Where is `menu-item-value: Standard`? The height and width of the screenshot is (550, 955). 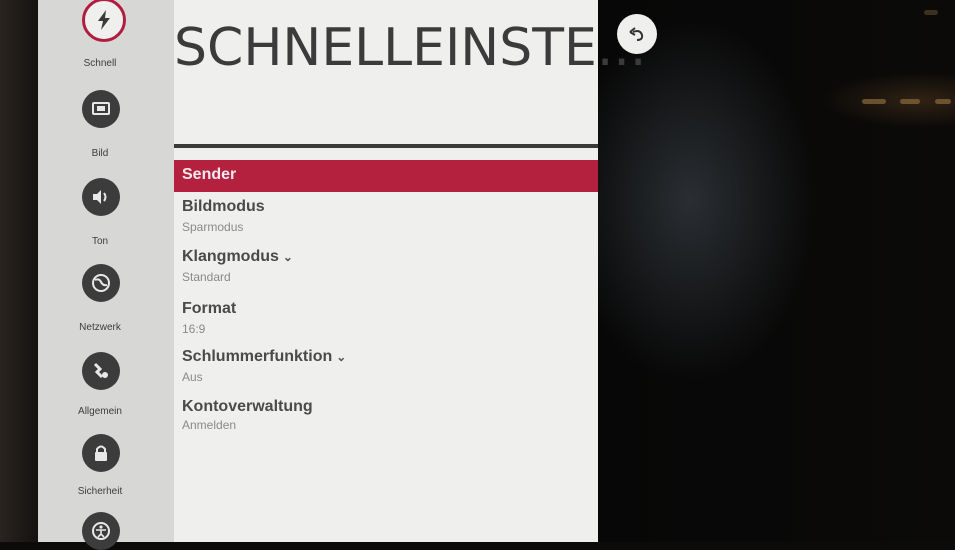
menu-item-value: Standard is located at coordinates (206, 277).